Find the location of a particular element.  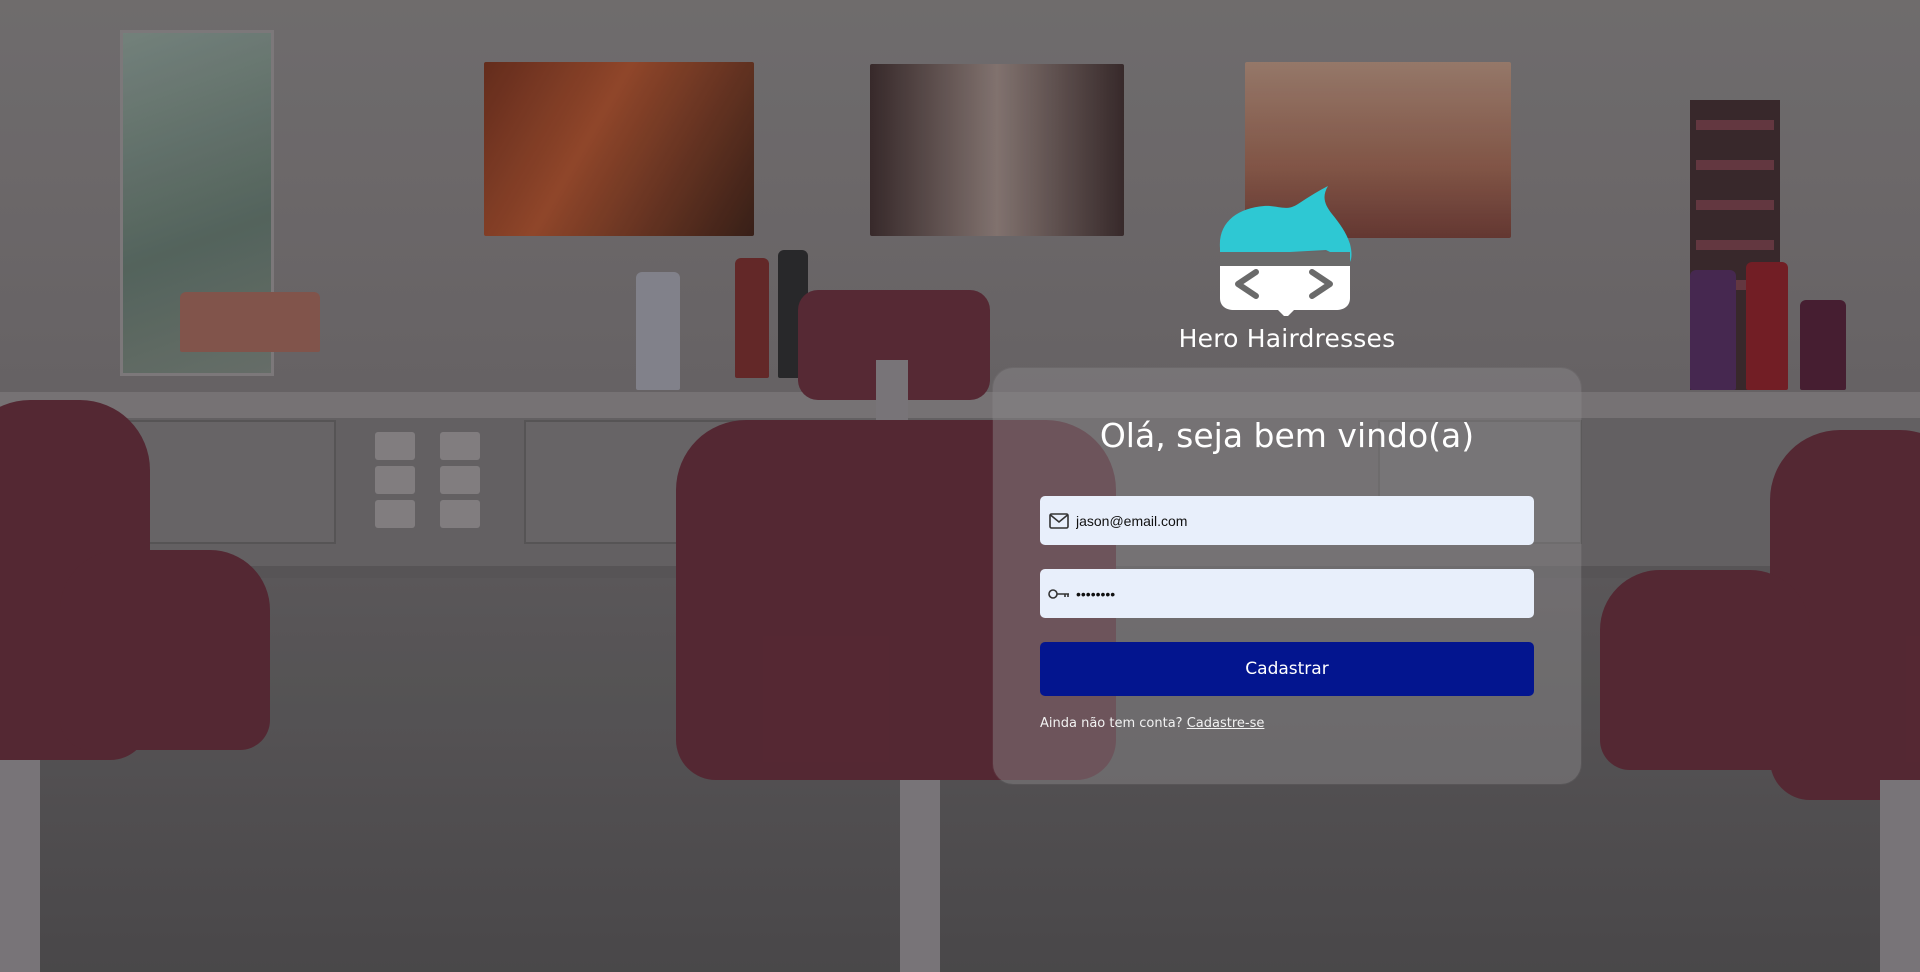

password-input is located at coordinates (1296, 593).